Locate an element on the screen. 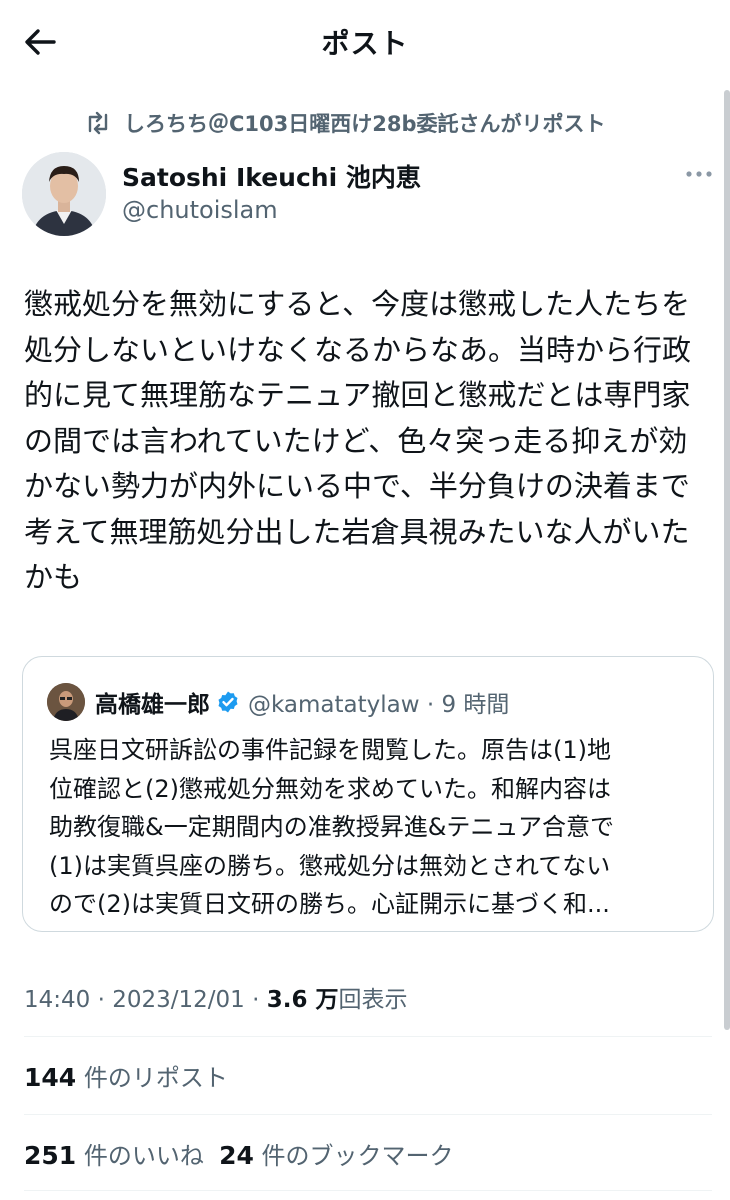 The width and height of the screenshot is (730, 1200). repost-icon is located at coordinates (98, 123).